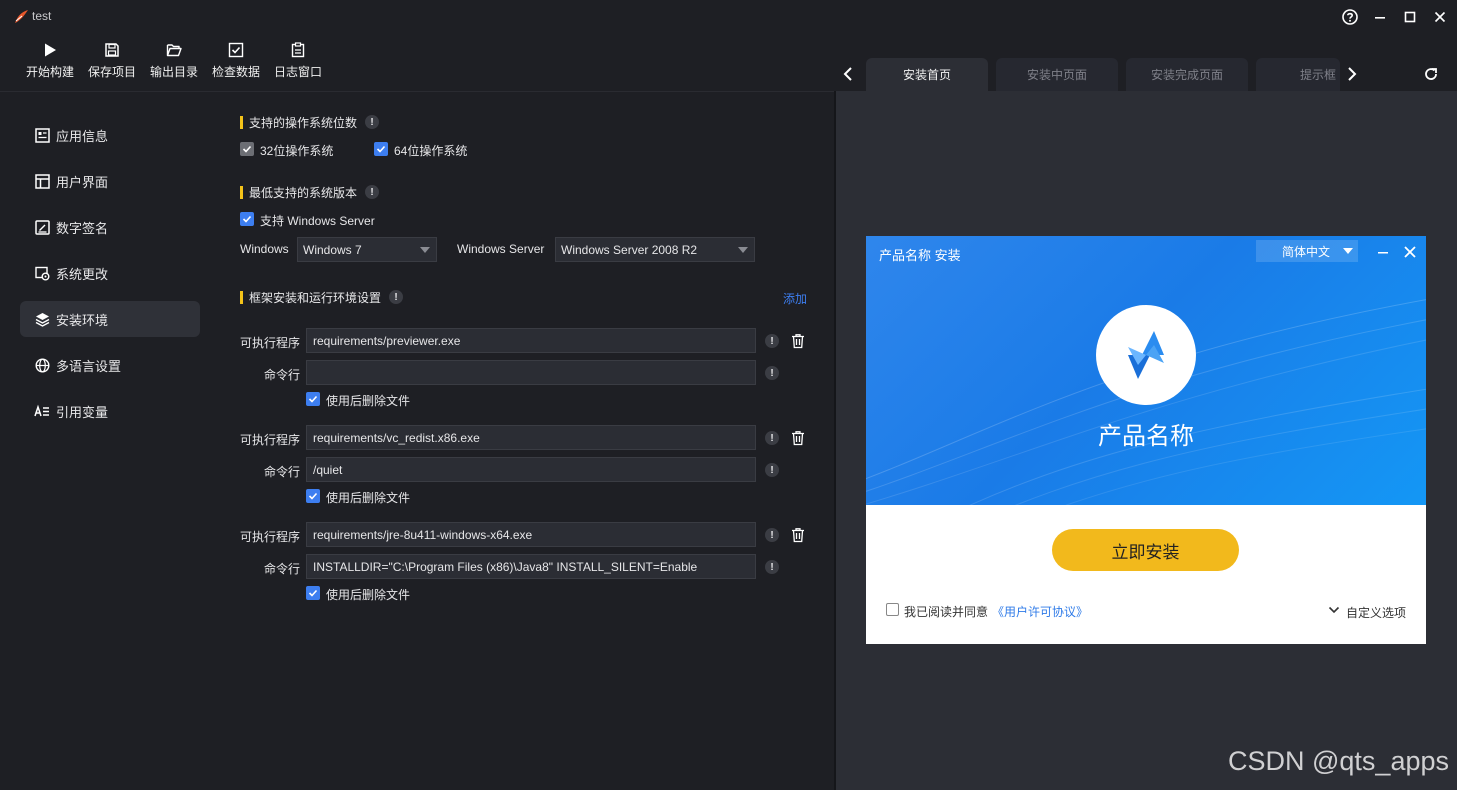  What do you see at coordinates (1057, 74) in the screenshot?
I see `tab-installing: 安装中页面` at bounding box center [1057, 74].